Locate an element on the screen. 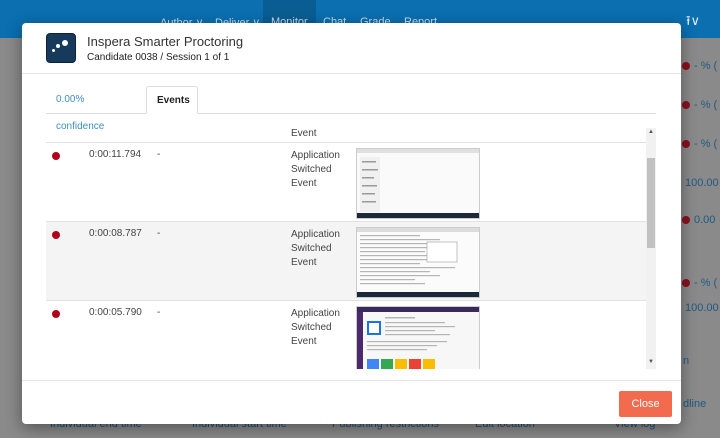  event-time: 0:00:05.790 is located at coordinates (115, 312).